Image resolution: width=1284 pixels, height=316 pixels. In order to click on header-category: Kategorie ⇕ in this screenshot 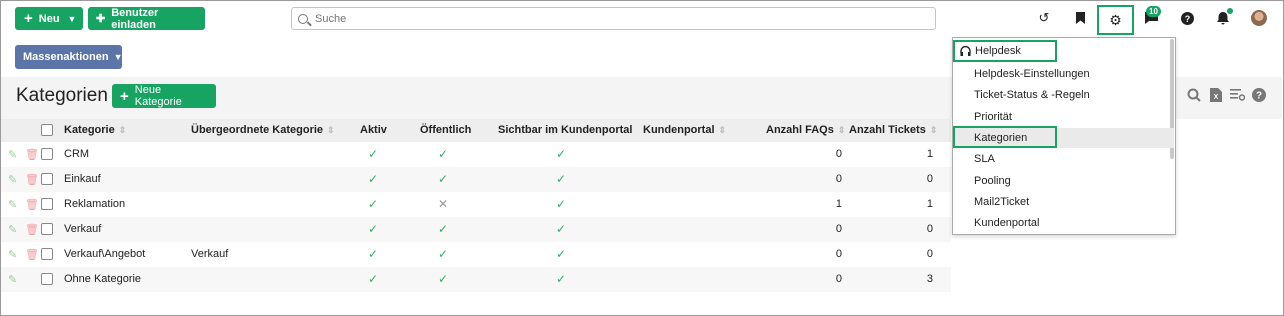, I will do `click(95, 130)`.